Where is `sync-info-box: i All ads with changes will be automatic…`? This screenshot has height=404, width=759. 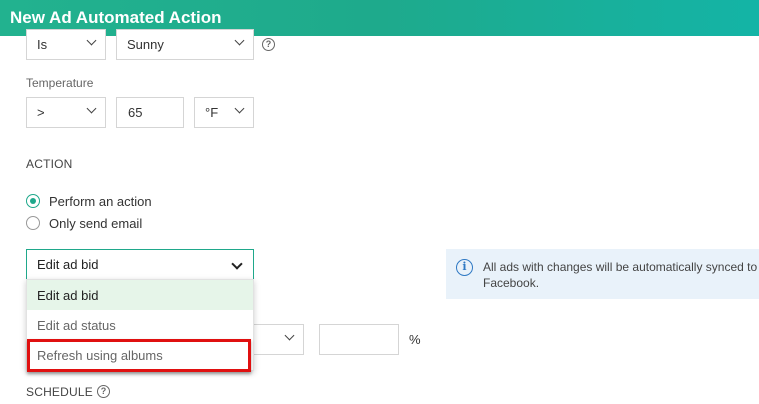
sync-info-box: i All ads with changes will be automatic… is located at coordinates (602, 274).